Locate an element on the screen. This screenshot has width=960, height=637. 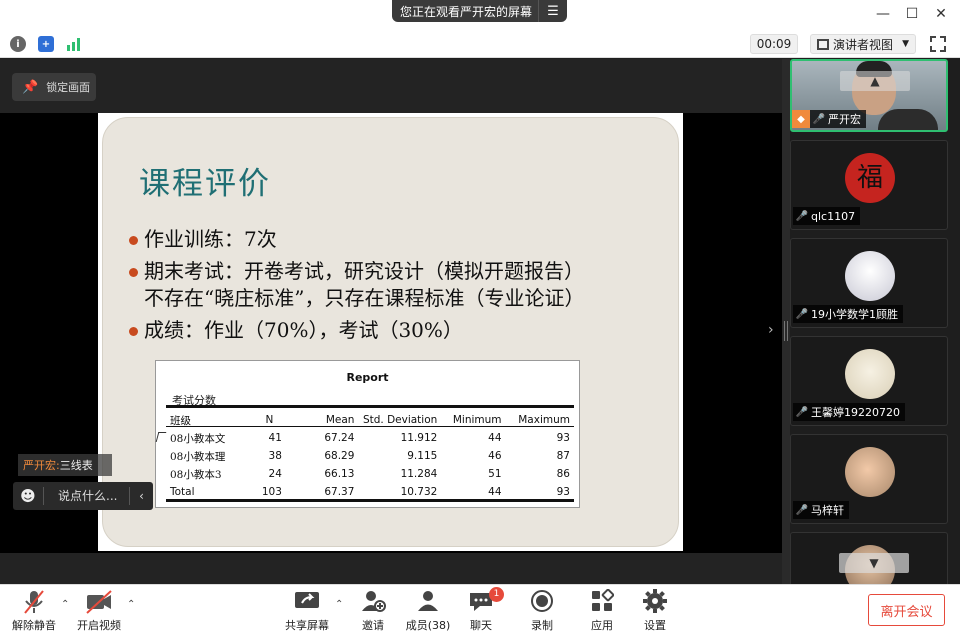
leave-meeting-button: 离开会议 is located at coordinates (906, 610).